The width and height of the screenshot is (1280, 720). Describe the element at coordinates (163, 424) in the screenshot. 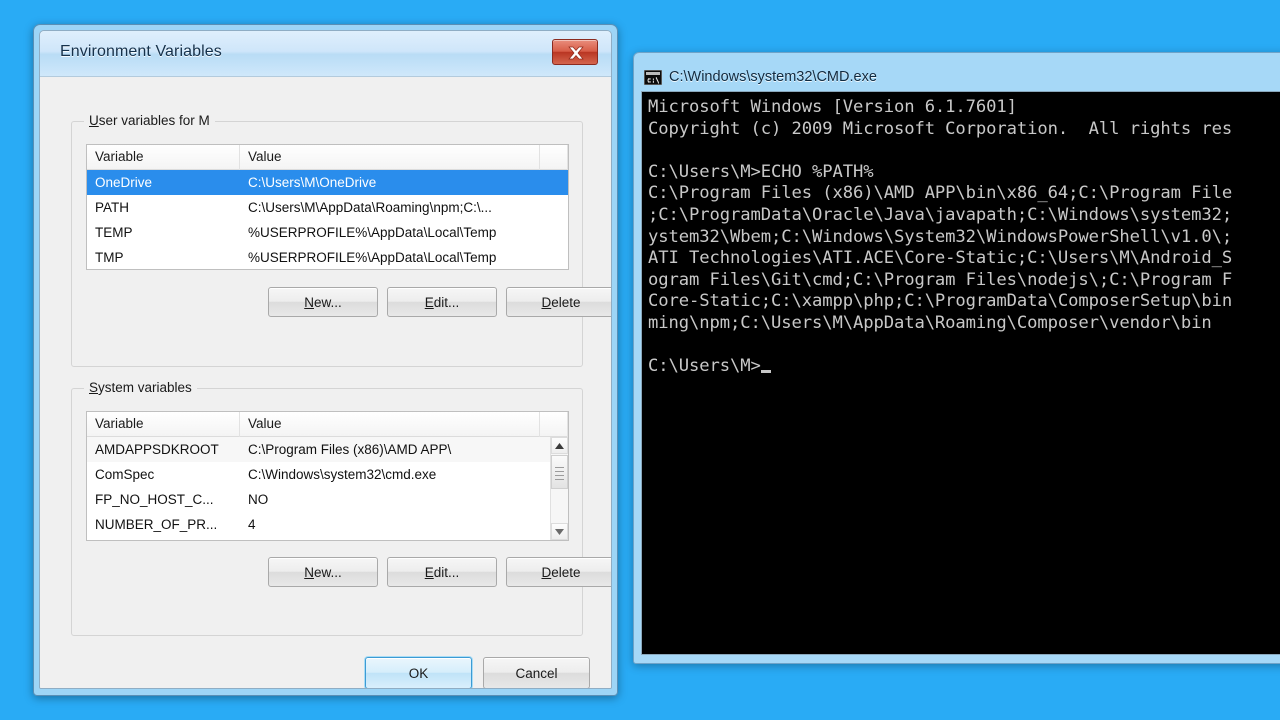

I see `system-col-variable: Variable` at that location.